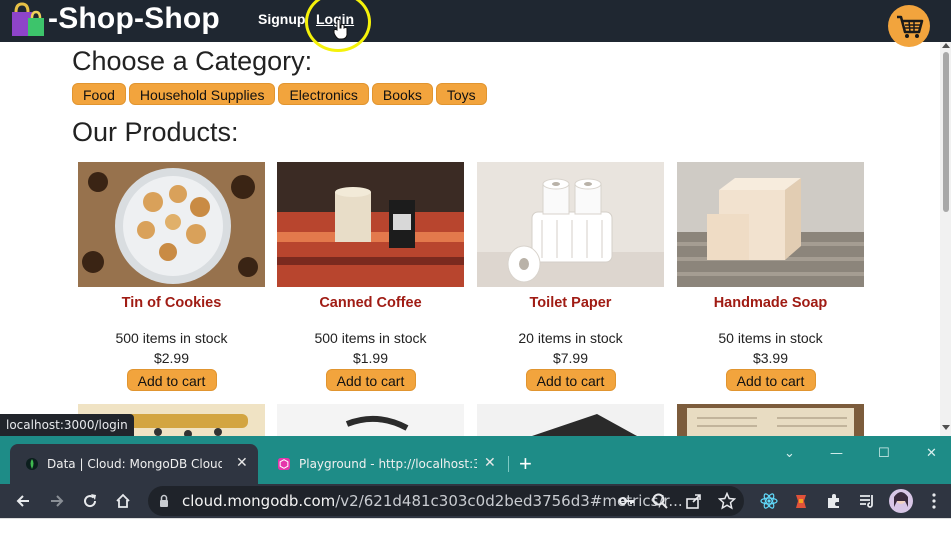  I want to click on product-image-coffee, so click(370, 224).